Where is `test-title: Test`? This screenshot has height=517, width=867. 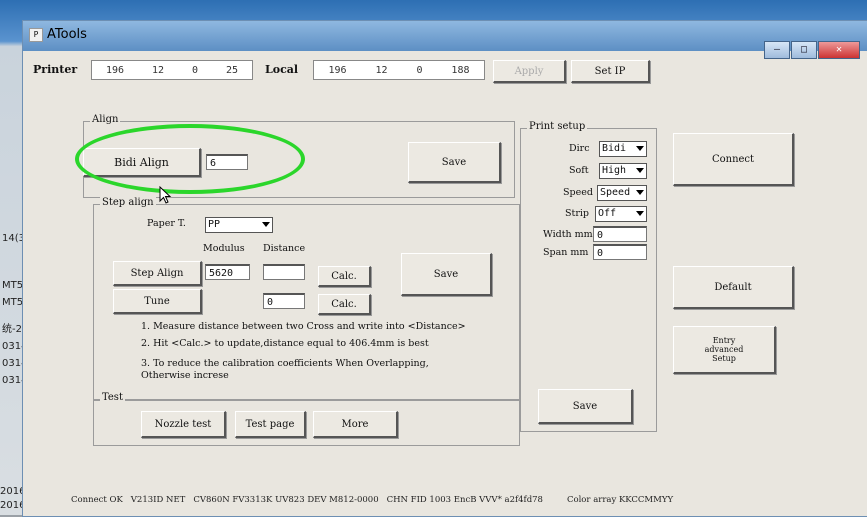
test-title: Test is located at coordinates (112, 397).